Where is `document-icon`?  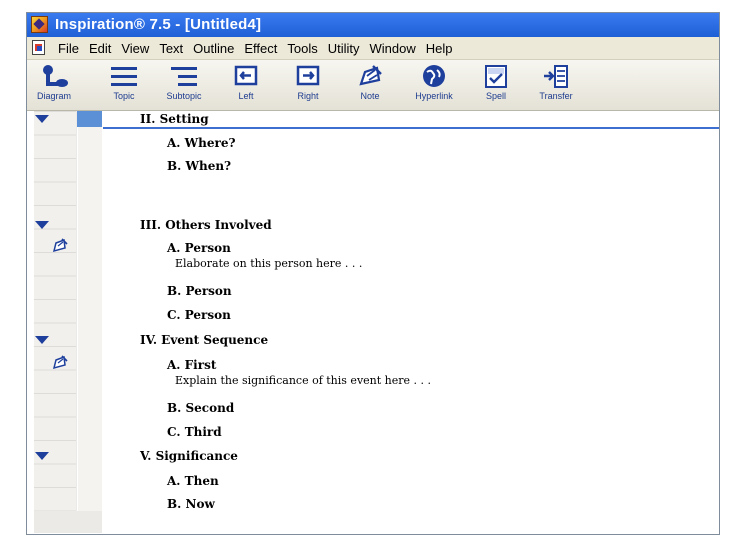 document-icon is located at coordinates (38, 47).